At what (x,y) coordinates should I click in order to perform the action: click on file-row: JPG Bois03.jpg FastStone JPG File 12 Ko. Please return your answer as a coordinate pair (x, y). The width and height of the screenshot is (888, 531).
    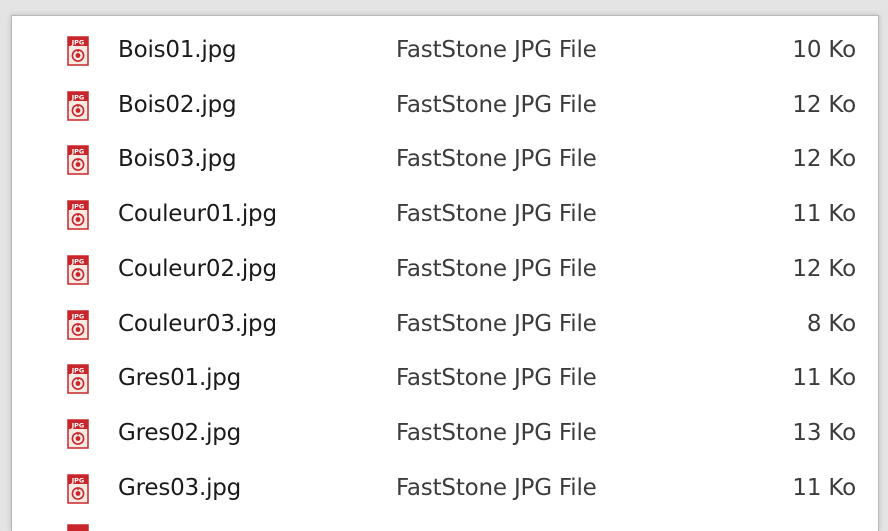
    Looking at the image, I should click on (445, 160).